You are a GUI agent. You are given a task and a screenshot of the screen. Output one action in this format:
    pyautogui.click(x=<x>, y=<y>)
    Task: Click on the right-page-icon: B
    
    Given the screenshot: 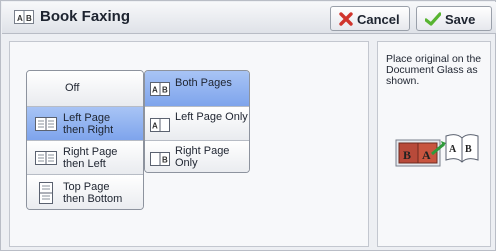 What is the action you would take?
    pyautogui.click(x=160, y=159)
    